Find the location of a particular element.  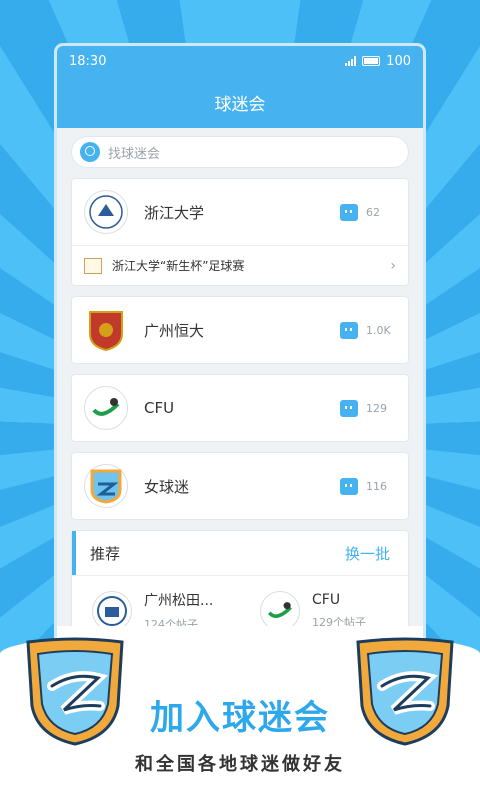

club-row: CFU 129 is located at coordinates (240, 408).